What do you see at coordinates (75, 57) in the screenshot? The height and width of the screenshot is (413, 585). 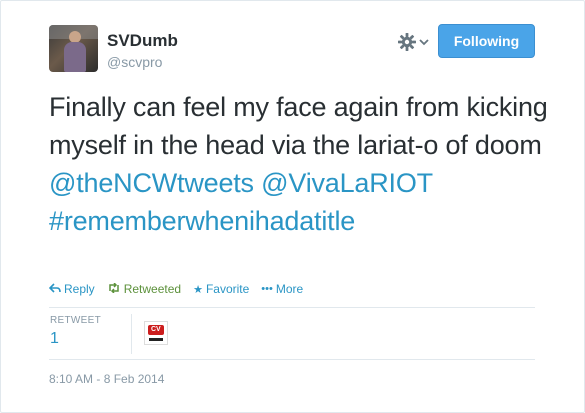 I see `avatar-body` at bounding box center [75, 57].